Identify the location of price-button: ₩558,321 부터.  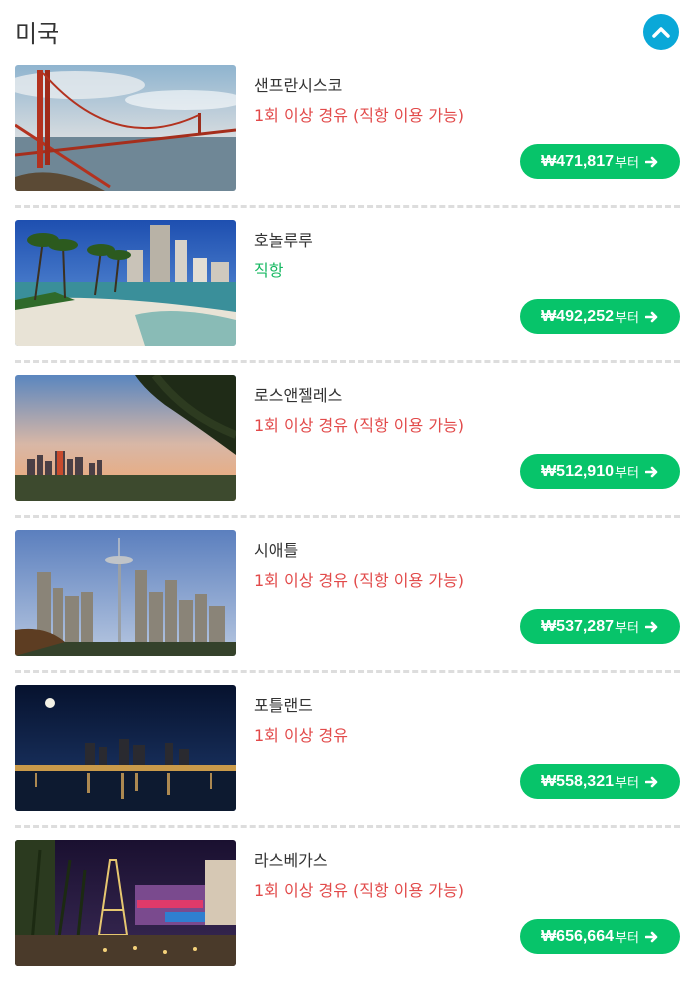
(600, 781).